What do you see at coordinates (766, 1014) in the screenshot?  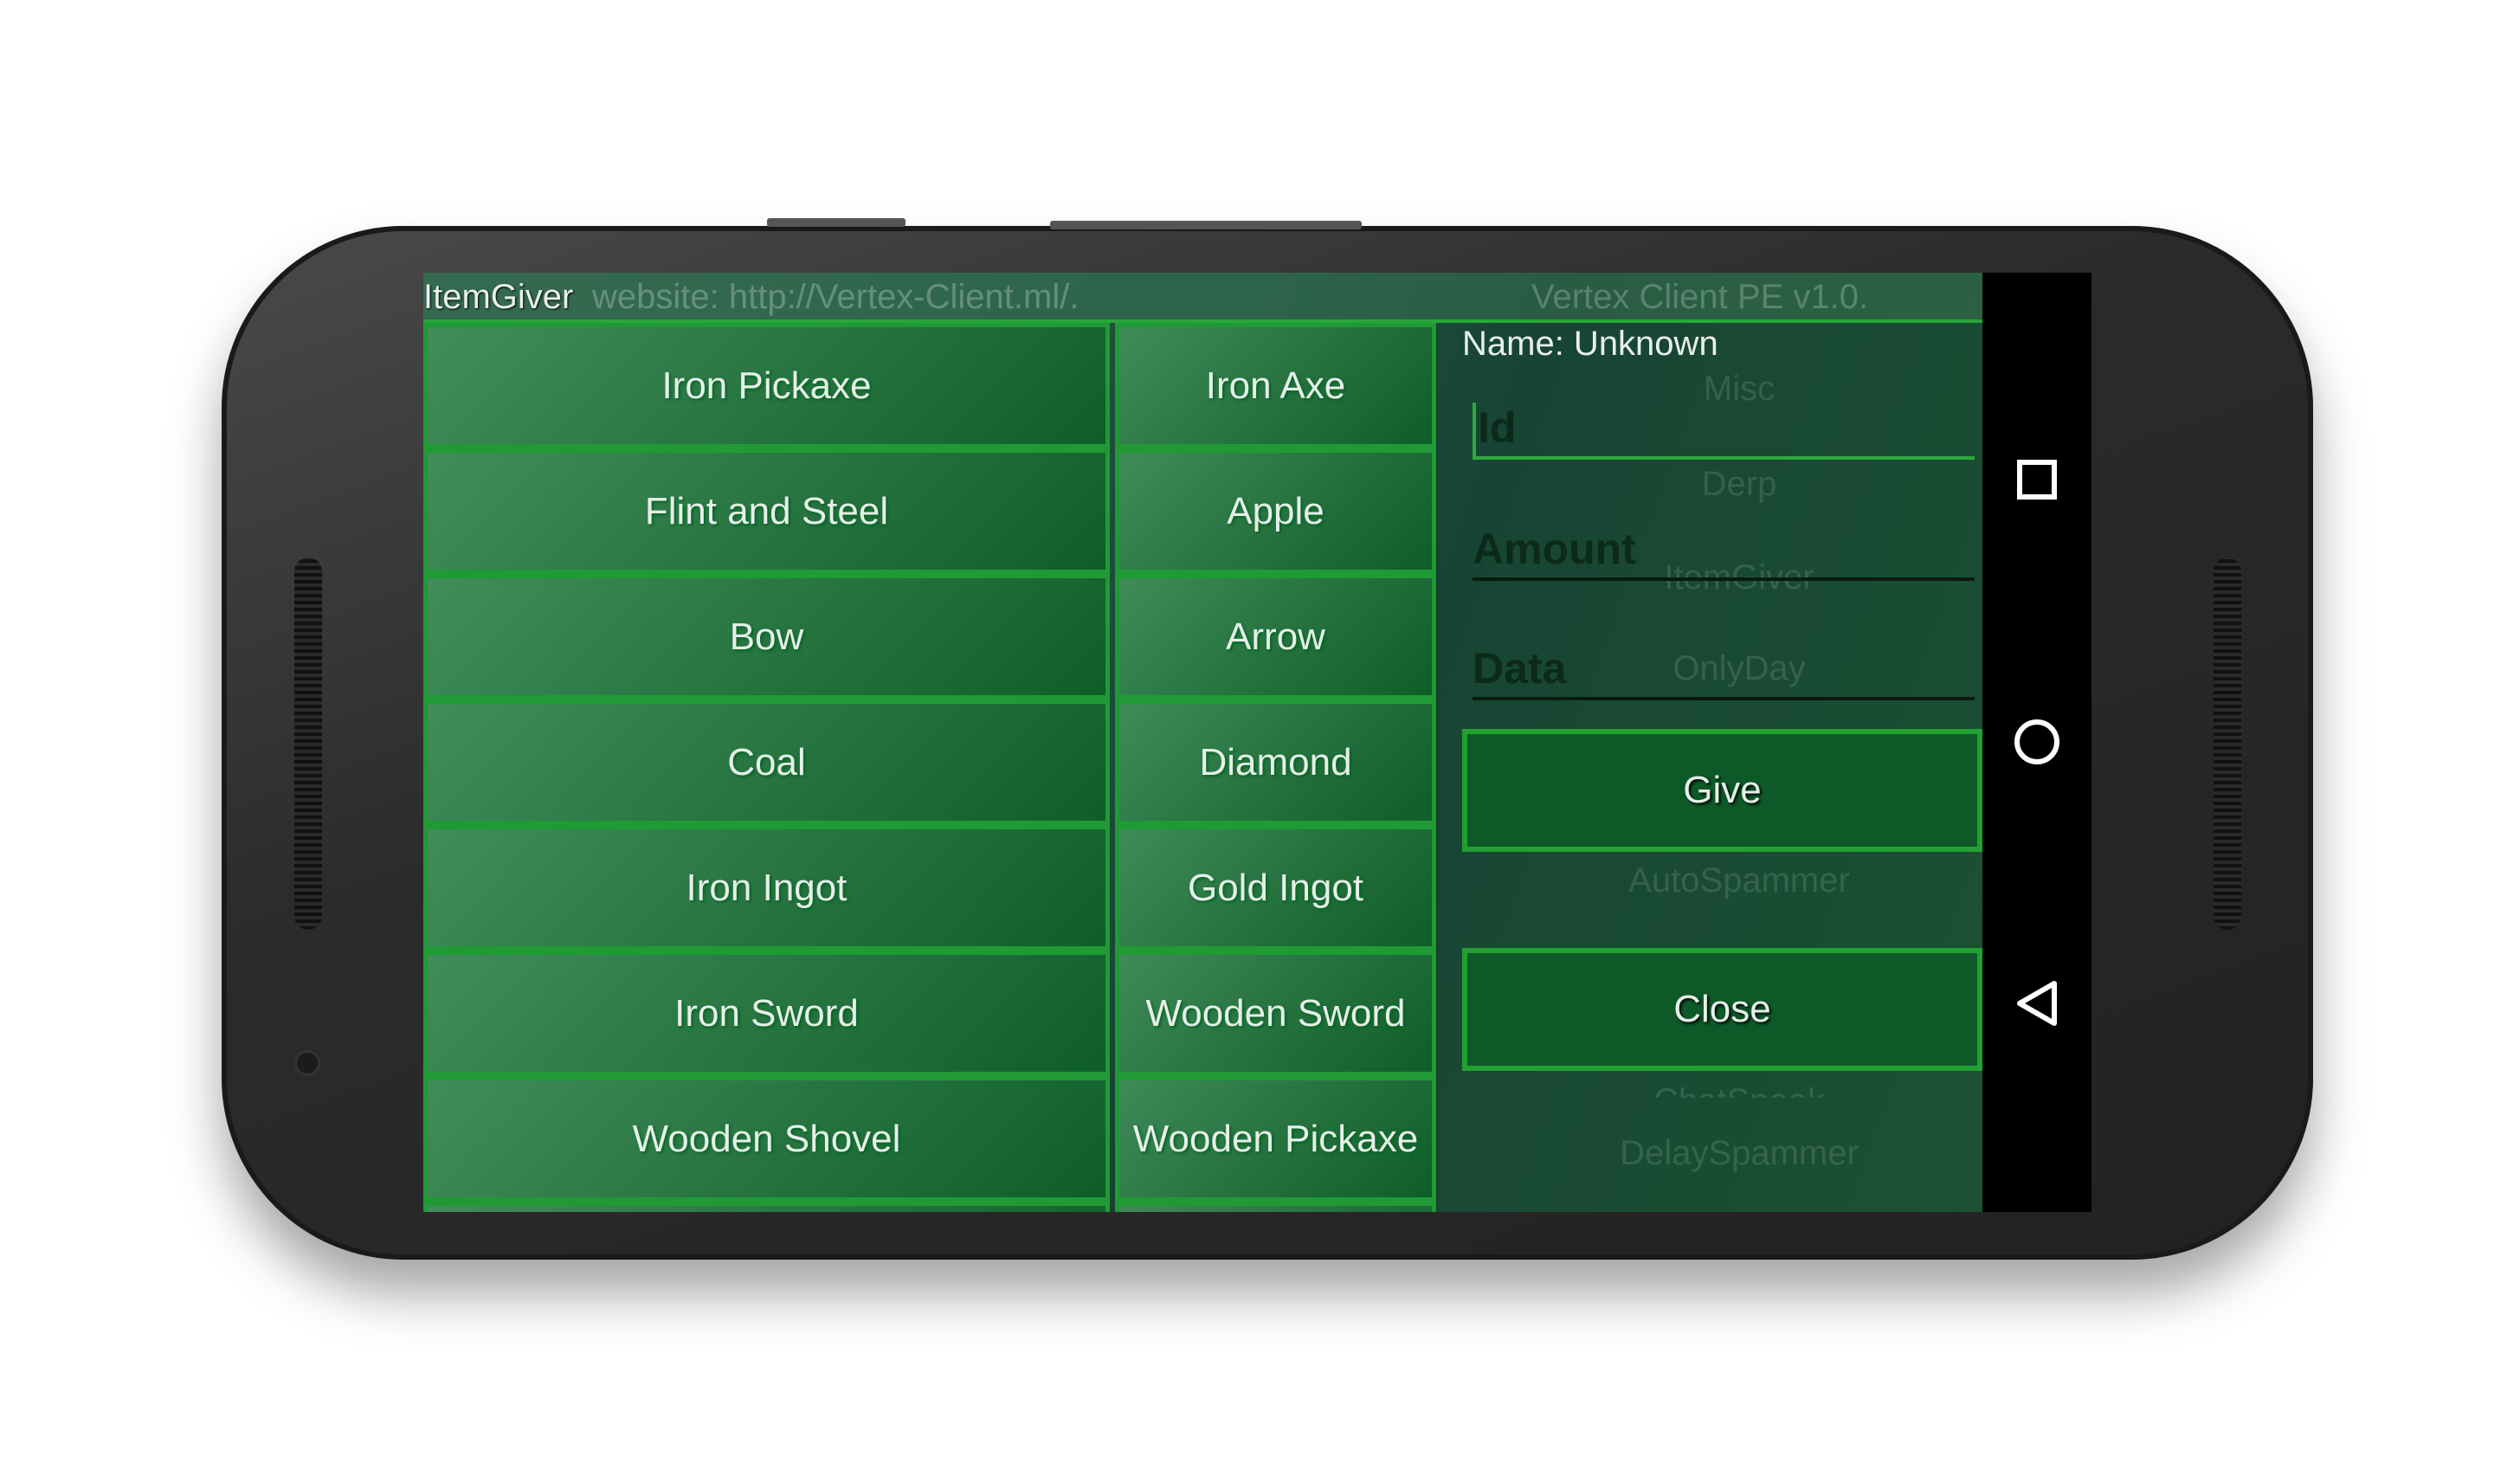 I see `item-button: Iron Sword` at bounding box center [766, 1014].